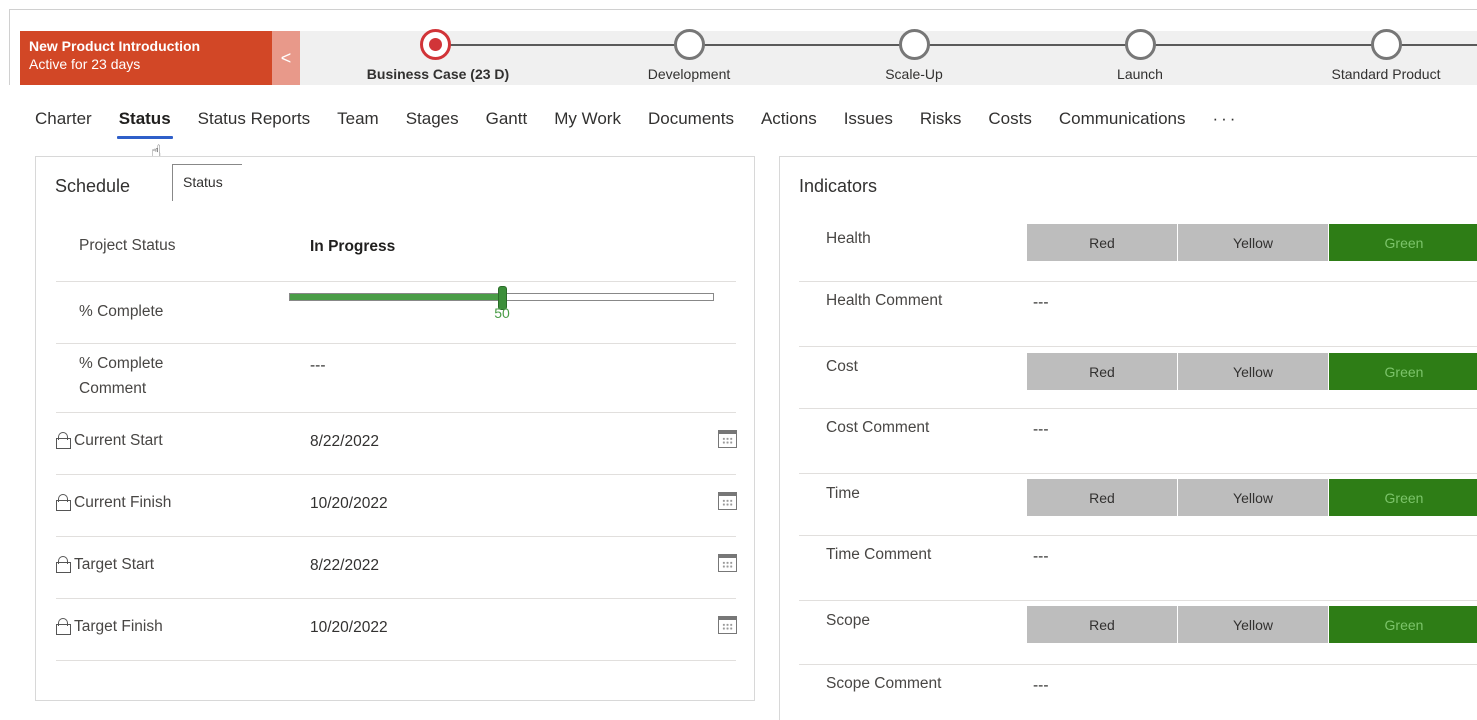 The width and height of the screenshot is (1477, 720). Describe the element at coordinates (689, 74) in the screenshot. I see `stage-label-development: Development` at that location.